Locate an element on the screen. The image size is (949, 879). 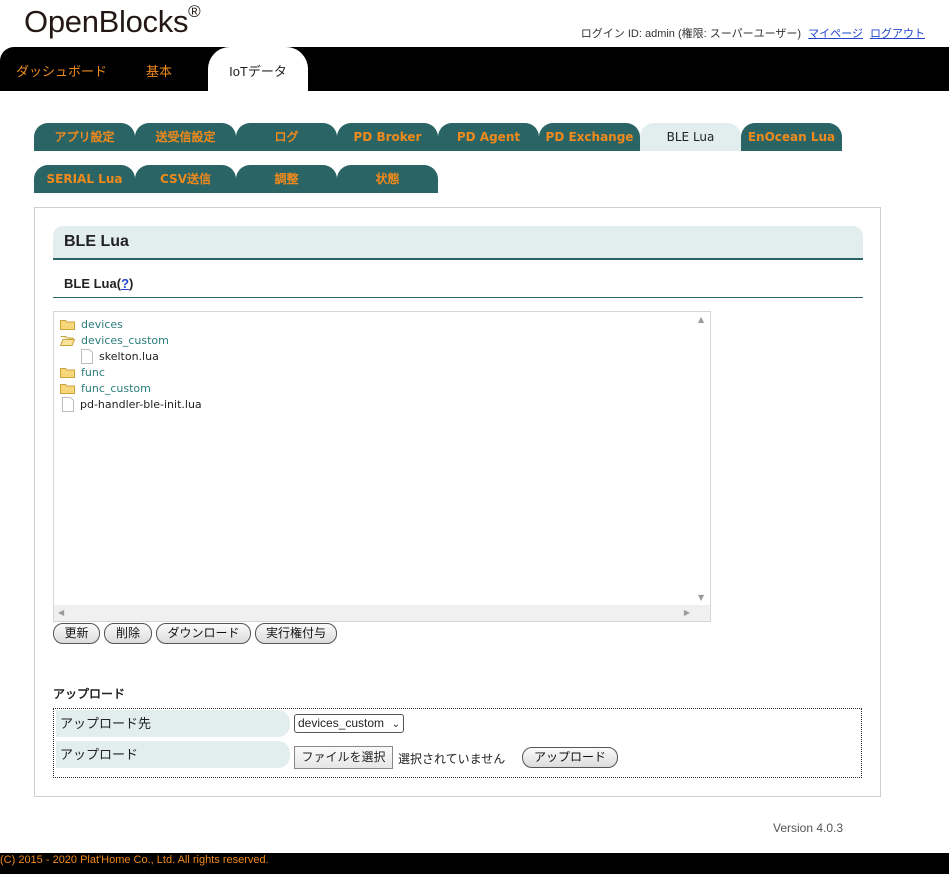
tab-app-settings: アプリ設定 is located at coordinates (84, 137).